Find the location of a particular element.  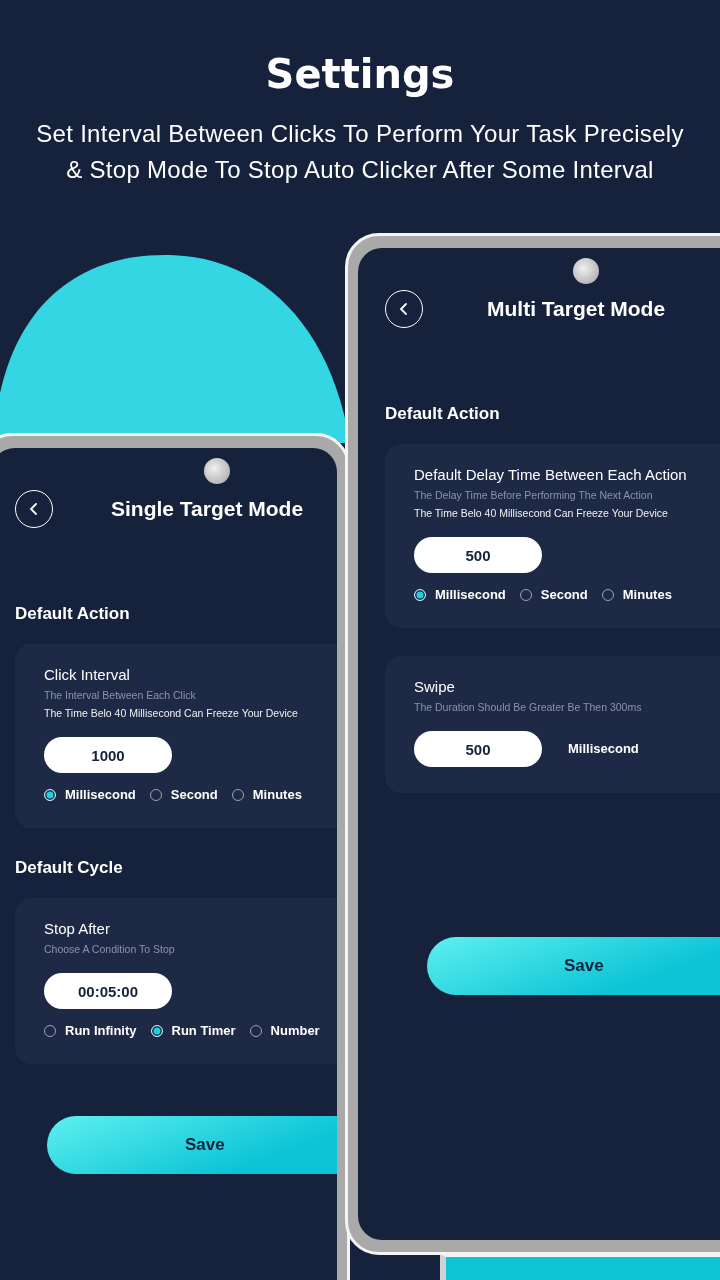

unit-label: Millisecond is located at coordinates (603, 748).